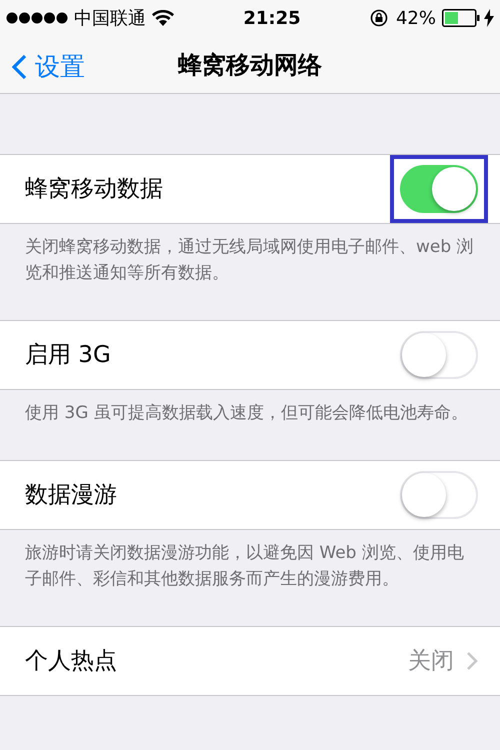 Image resolution: width=500 pixels, height=750 pixels. Describe the element at coordinates (19, 67) in the screenshot. I see `back-chevron-icon` at that location.